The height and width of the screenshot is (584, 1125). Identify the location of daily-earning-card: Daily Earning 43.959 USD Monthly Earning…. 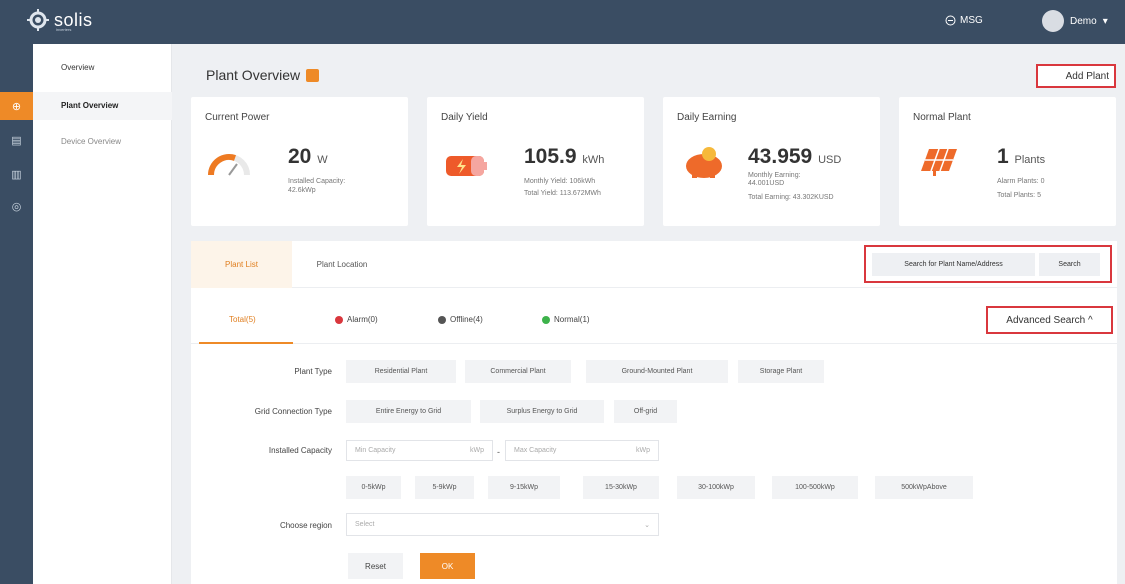
(771, 161).